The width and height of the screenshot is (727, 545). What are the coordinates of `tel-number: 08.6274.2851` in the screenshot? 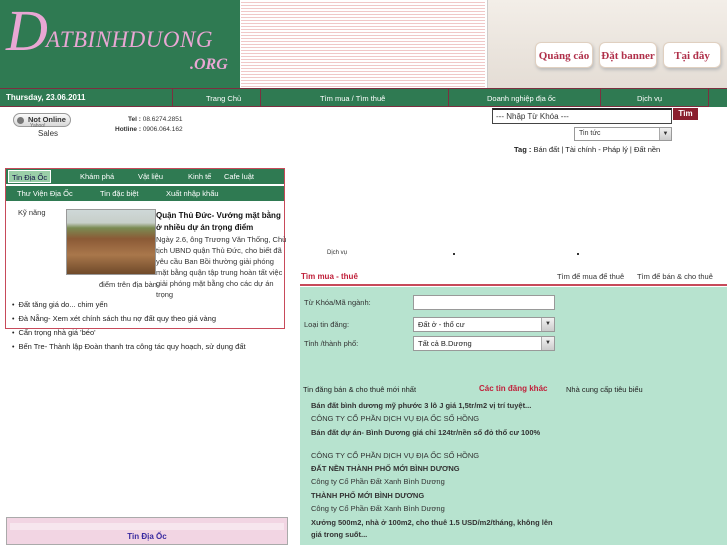 It's located at (162, 119).